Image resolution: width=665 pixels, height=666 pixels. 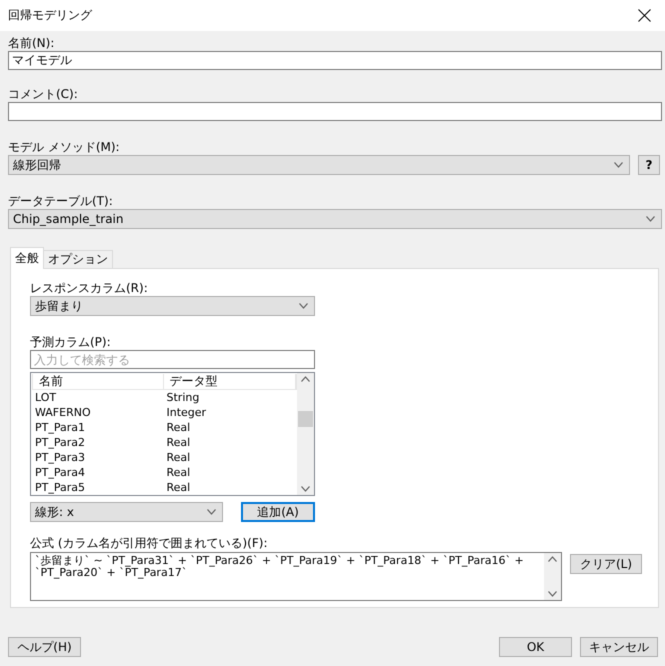 I want to click on help-button: ?, so click(x=649, y=165).